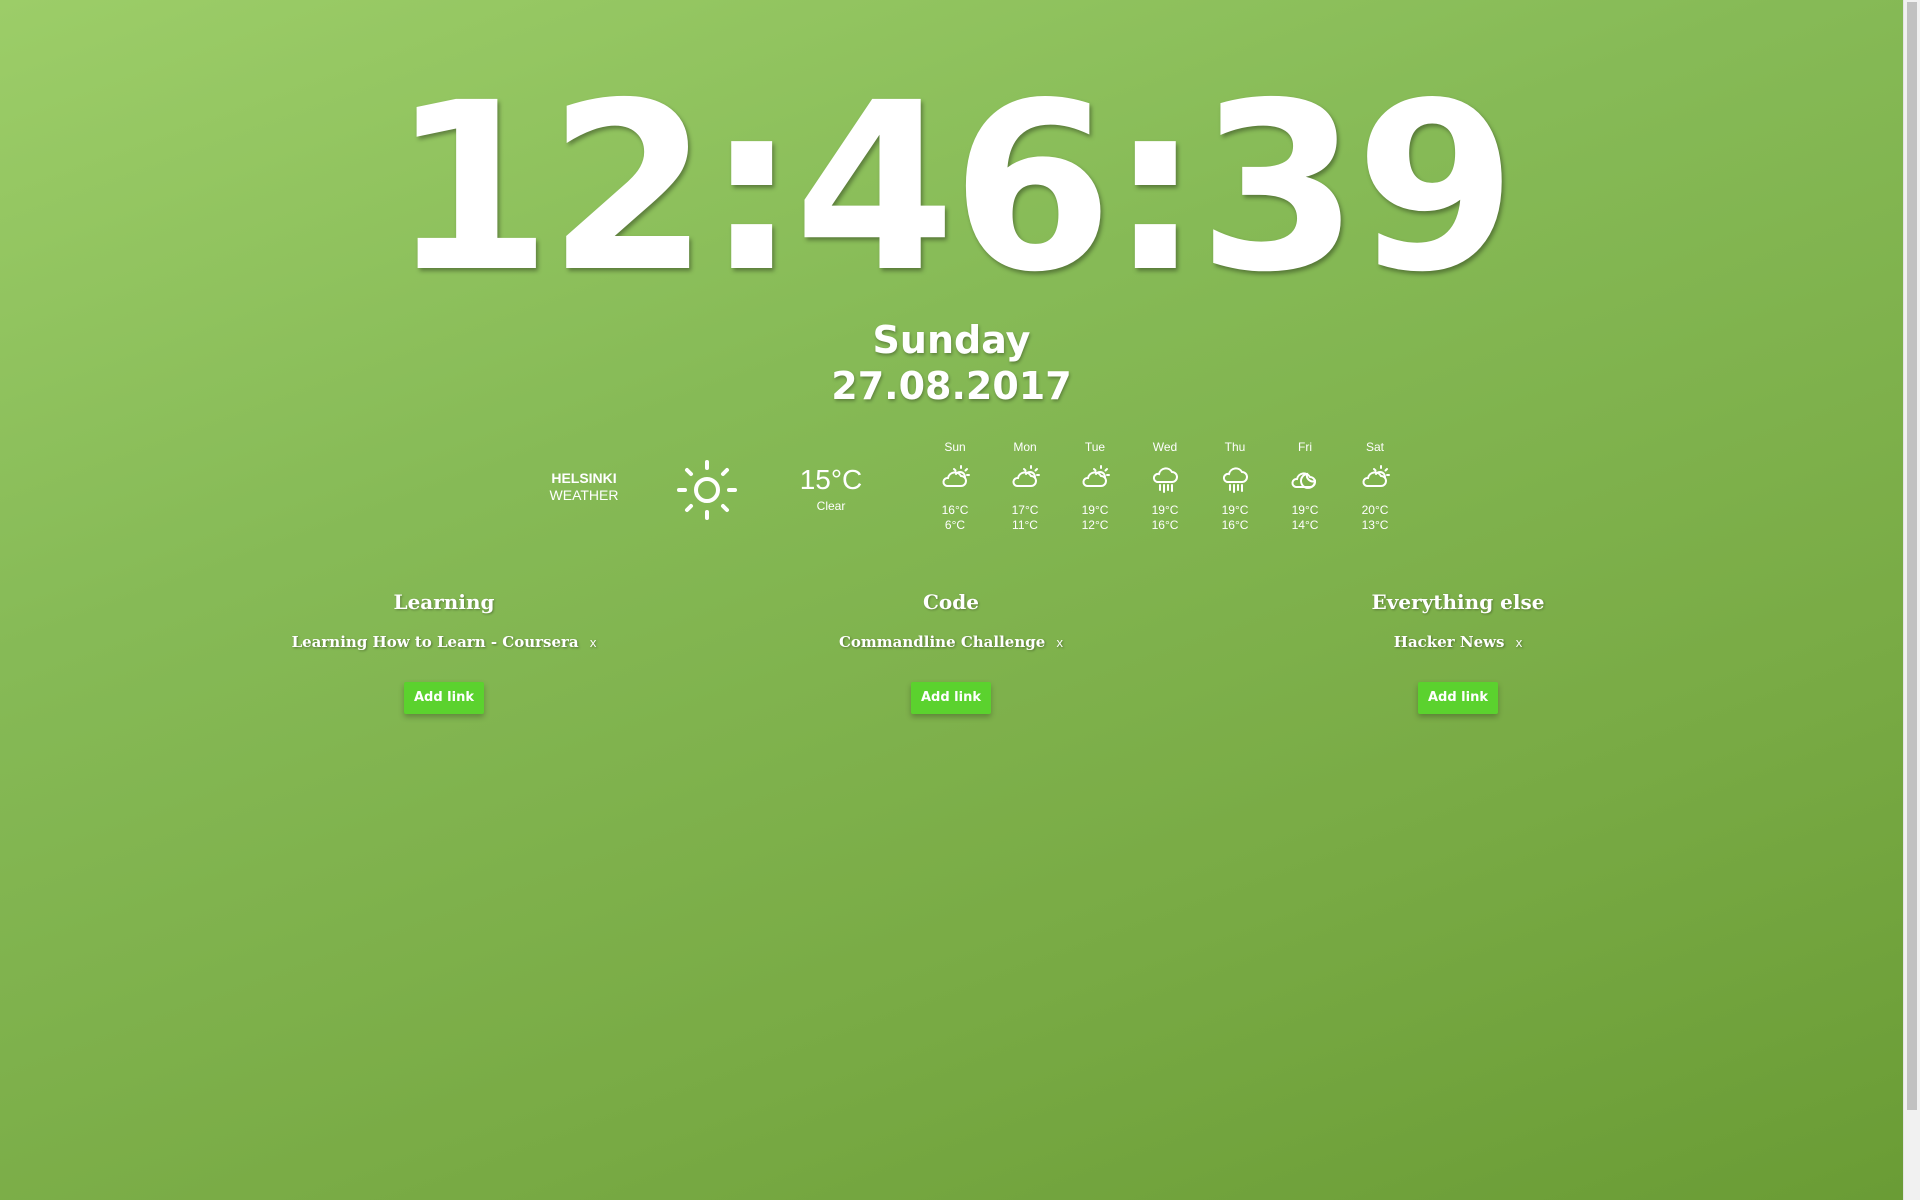 This screenshot has width=1920, height=1200. What do you see at coordinates (831, 506) in the screenshot?
I see `current-condition: Clear` at bounding box center [831, 506].